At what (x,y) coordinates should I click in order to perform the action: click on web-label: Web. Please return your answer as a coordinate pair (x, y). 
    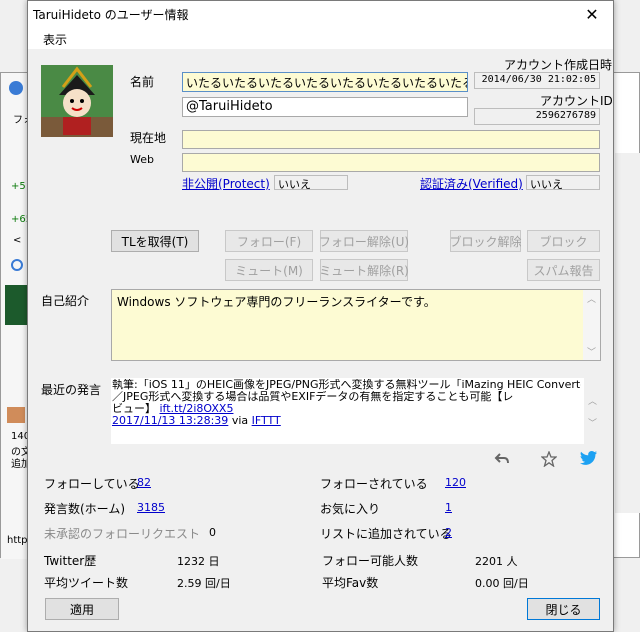
    Looking at the image, I should click on (142, 159).